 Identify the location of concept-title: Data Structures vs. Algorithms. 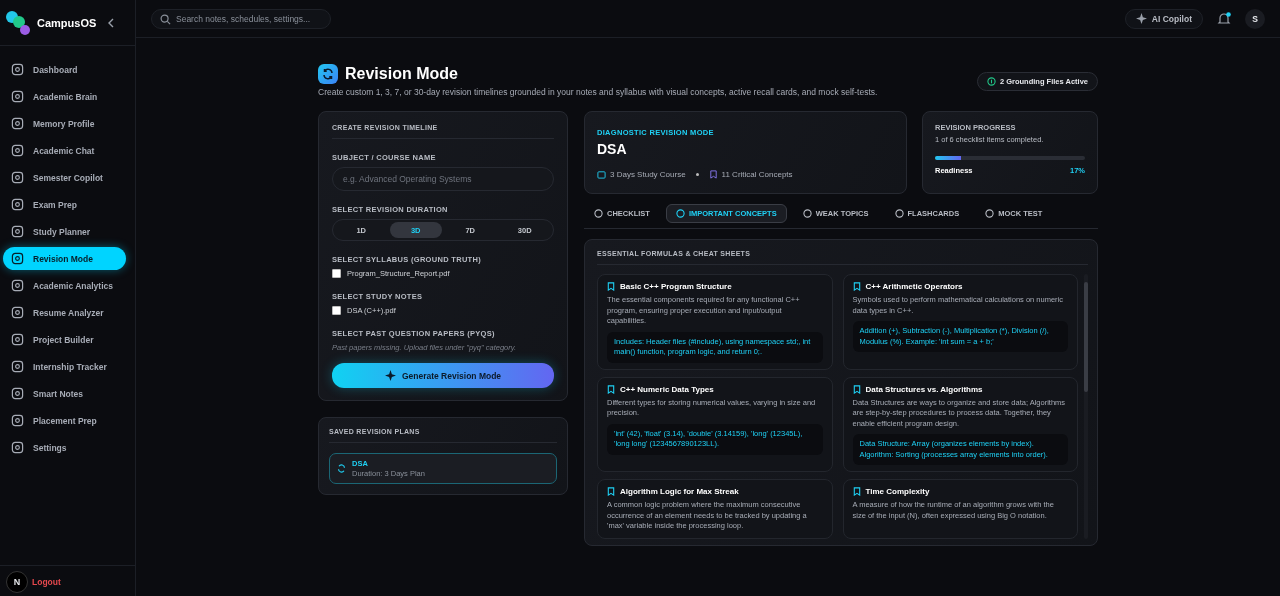
(924, 389).